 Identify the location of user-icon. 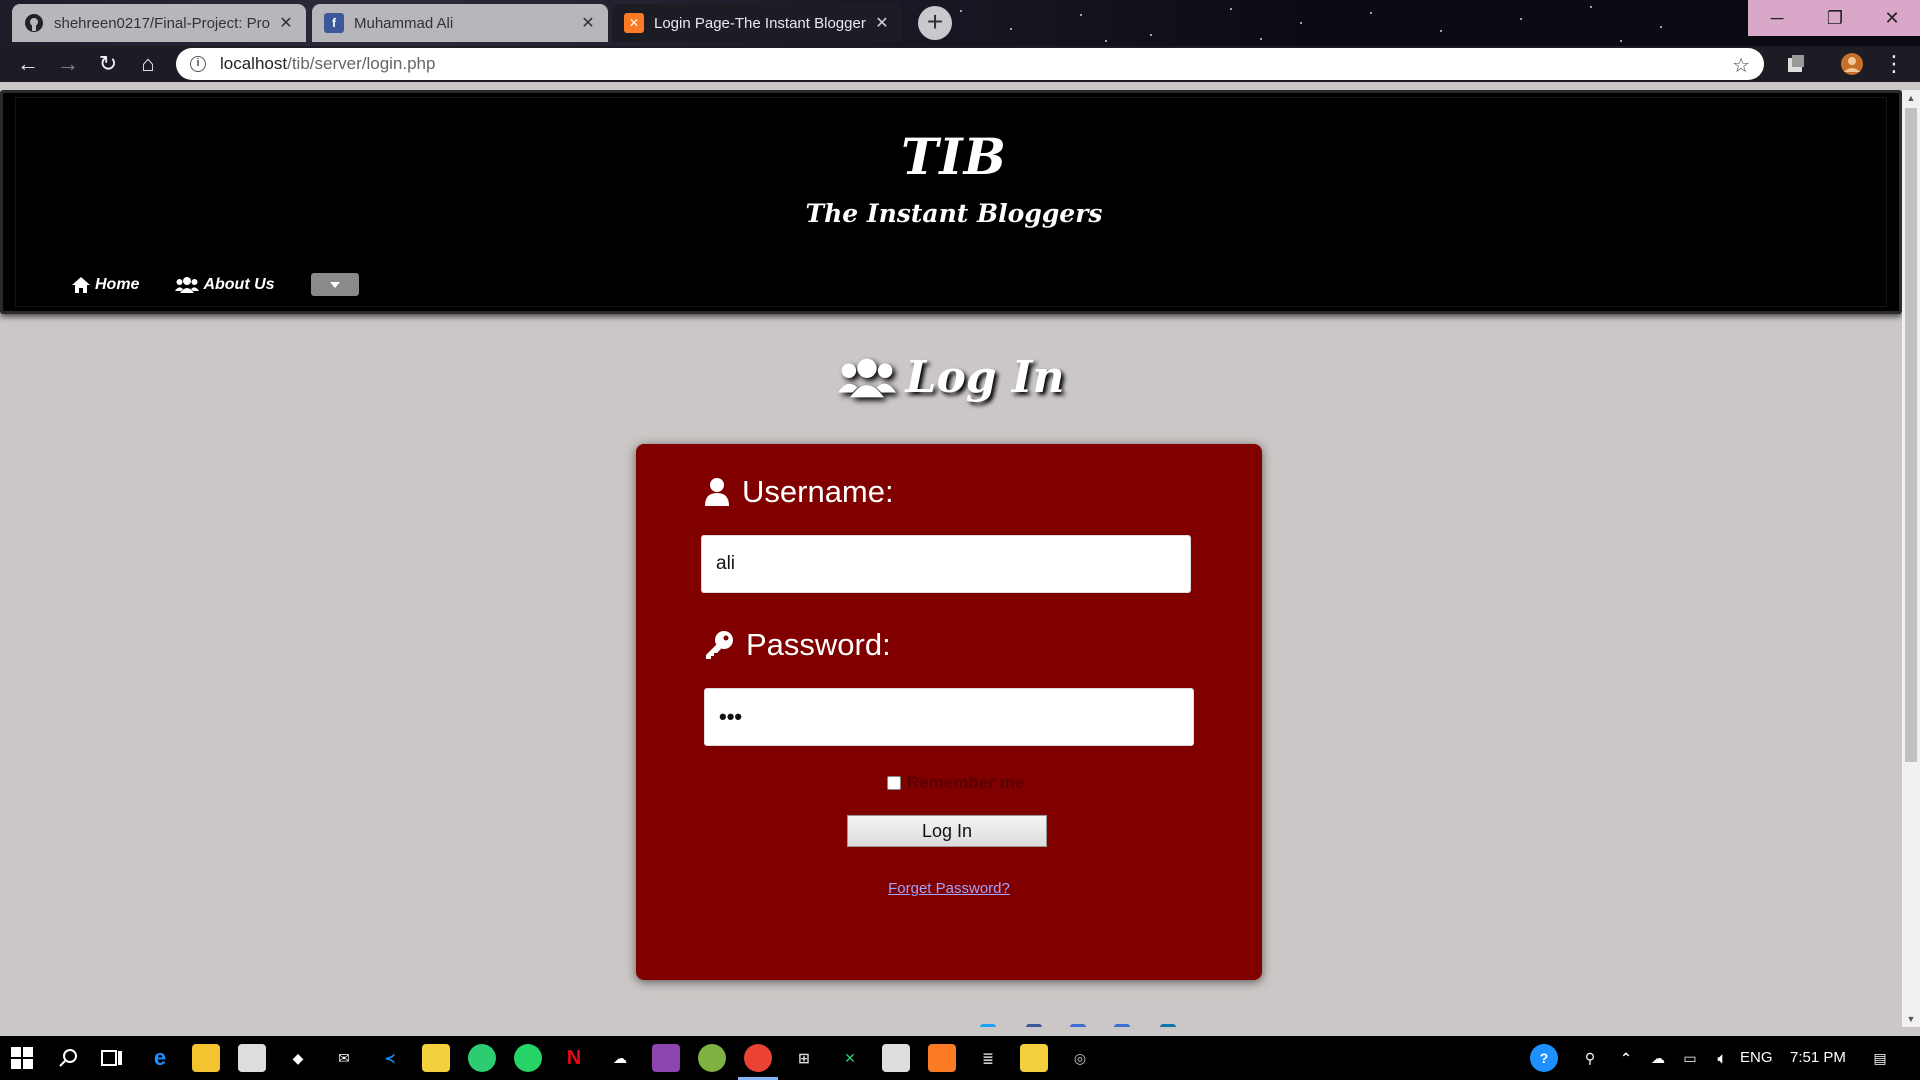
(717, 492).